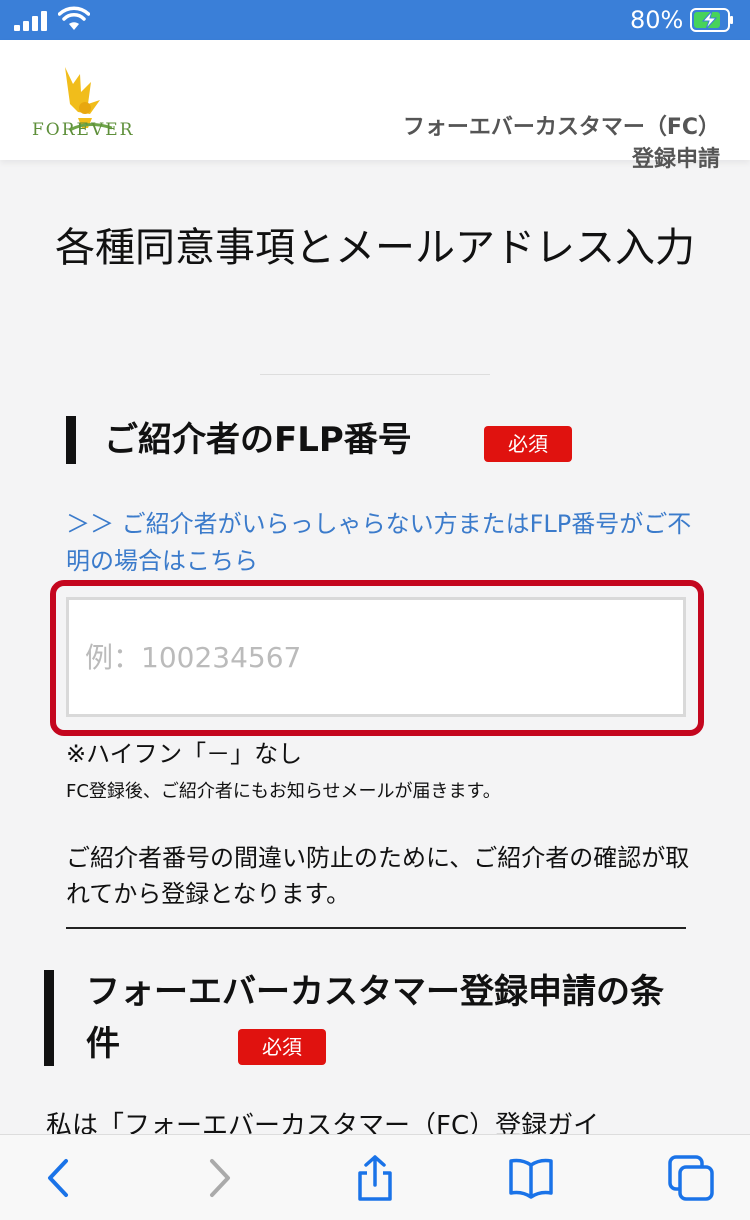 The height and width of the screenshot is (1220, 750). What do you see at coordinates (711, 20) in the screenshot?
I see `battery-charging-icon` at bounding box center [711, 20].